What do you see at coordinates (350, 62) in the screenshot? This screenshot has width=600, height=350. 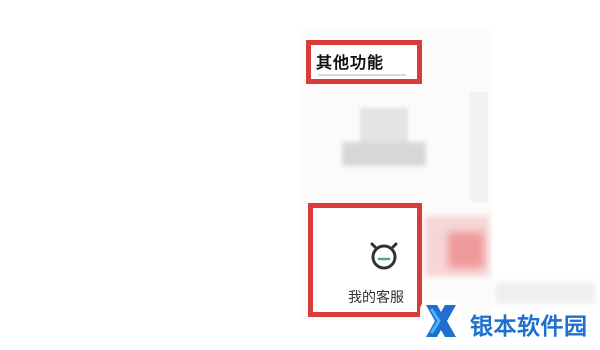 I see `section-title: 其他功能` at bounding box center [350, 62].